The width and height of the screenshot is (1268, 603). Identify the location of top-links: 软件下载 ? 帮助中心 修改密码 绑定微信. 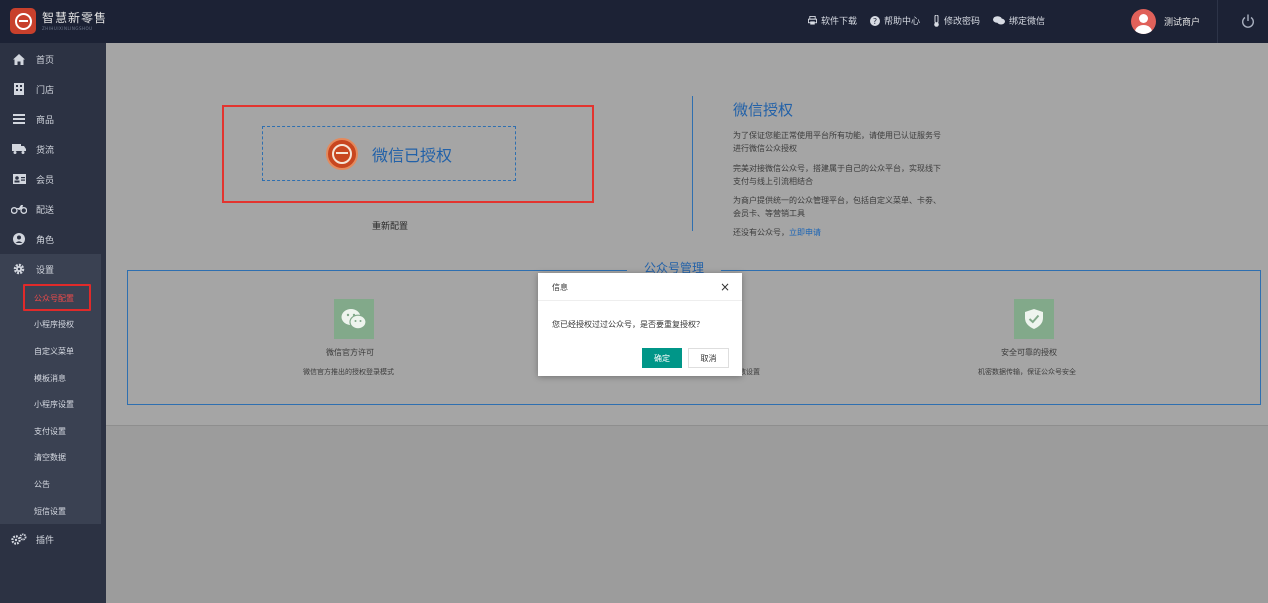
(933, 20).